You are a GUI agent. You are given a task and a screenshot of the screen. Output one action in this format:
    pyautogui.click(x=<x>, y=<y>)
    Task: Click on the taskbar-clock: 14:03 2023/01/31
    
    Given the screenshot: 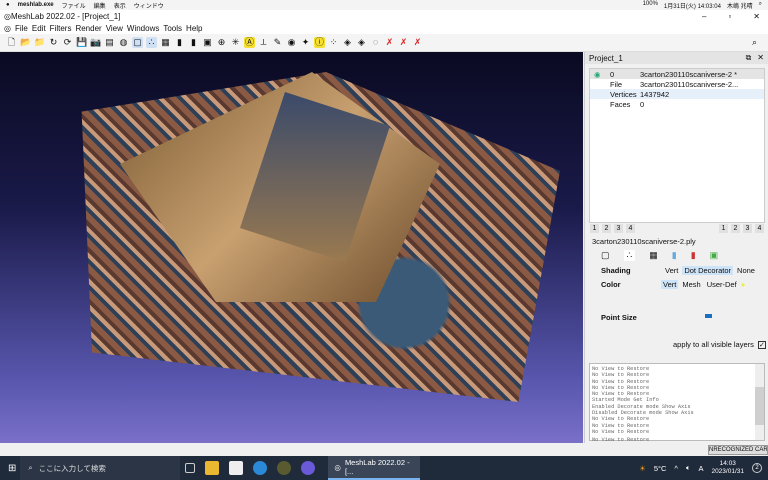 What is the action you would take?
    pyautogui.click(x=727, y=468)
    